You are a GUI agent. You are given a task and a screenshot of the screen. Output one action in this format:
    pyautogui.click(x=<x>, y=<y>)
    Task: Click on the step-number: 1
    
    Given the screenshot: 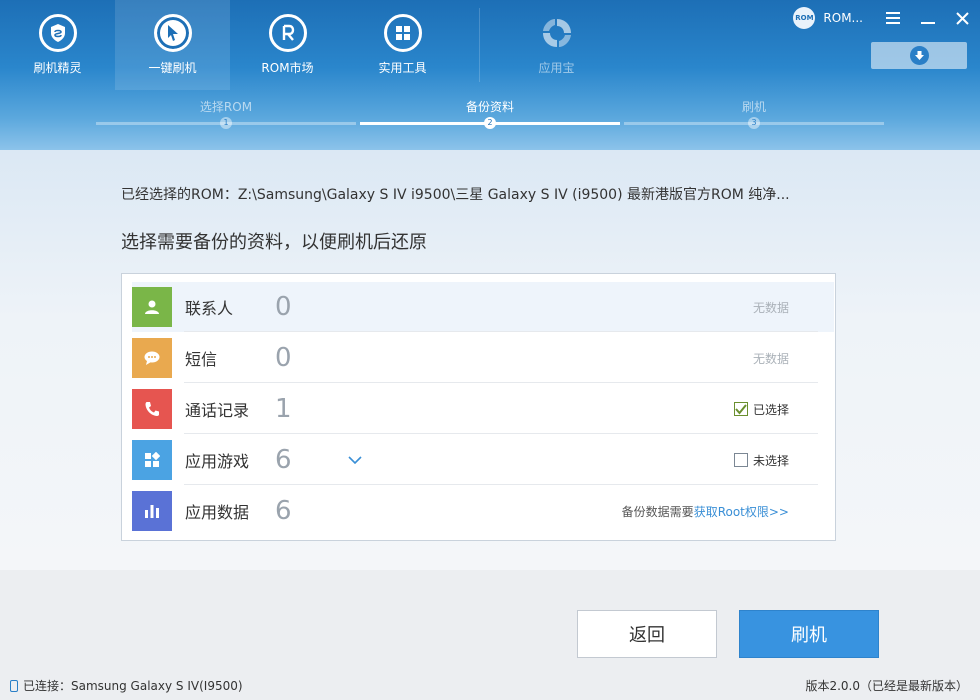 What is the action you would take?
    pyautogui.click(x=226, y=123)
    